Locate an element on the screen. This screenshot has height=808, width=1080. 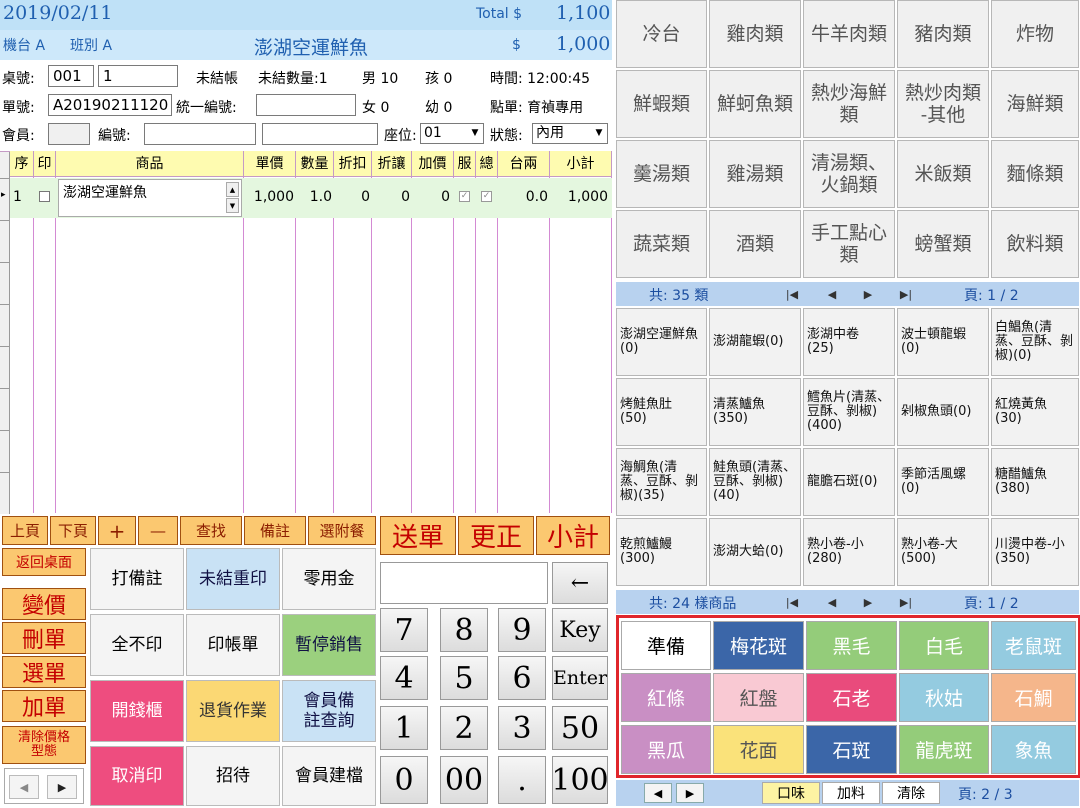
key-2: 2 is located at coordinates (464, 728).